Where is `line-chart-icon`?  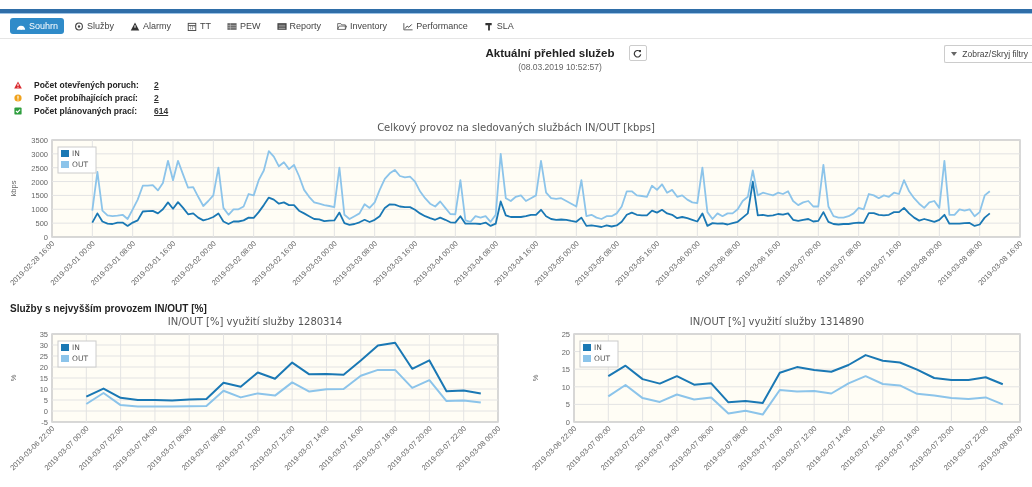
line-chart-icon is located at coordinates (408, 26).